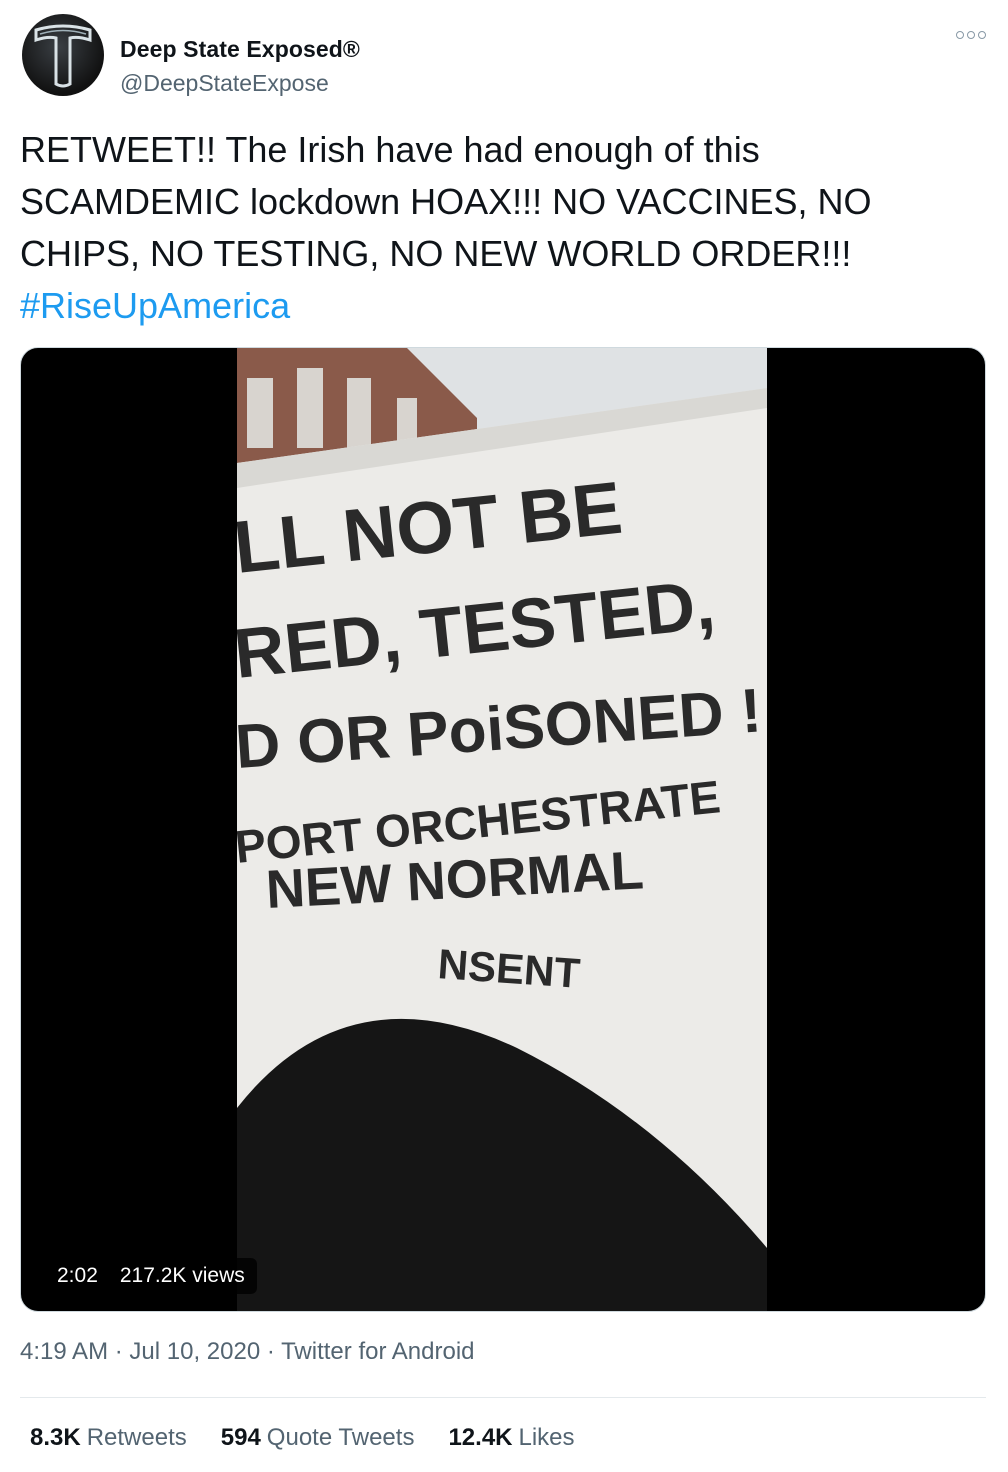  Describe the element at coordinates (224, 83) in the screenshot. I see `author-handle: @DeepStateExpose` at that location.